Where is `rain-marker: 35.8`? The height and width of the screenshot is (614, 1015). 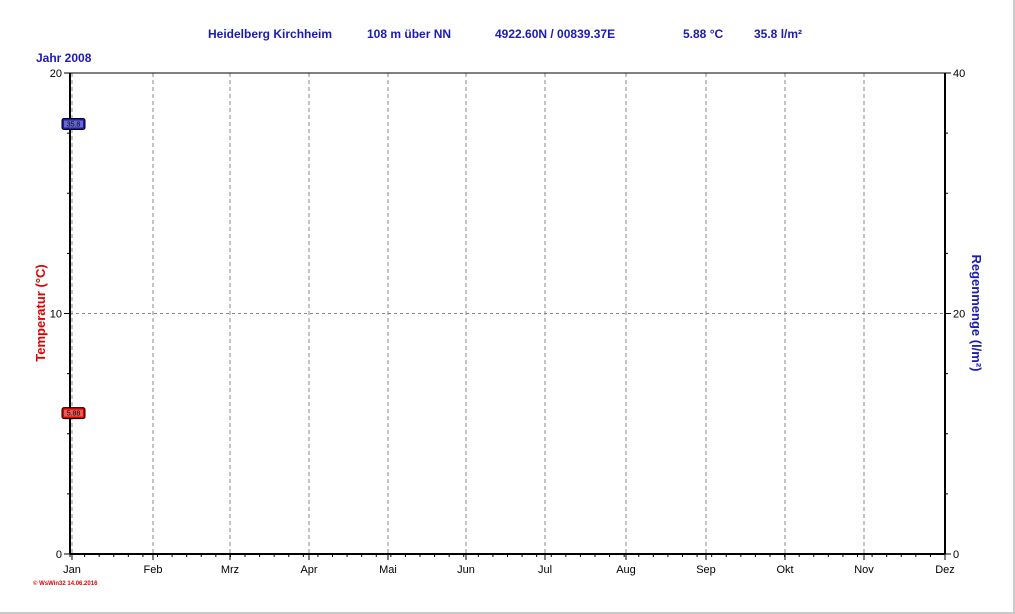 rain-marker: 35.8 is located at coordinates (73, 124).